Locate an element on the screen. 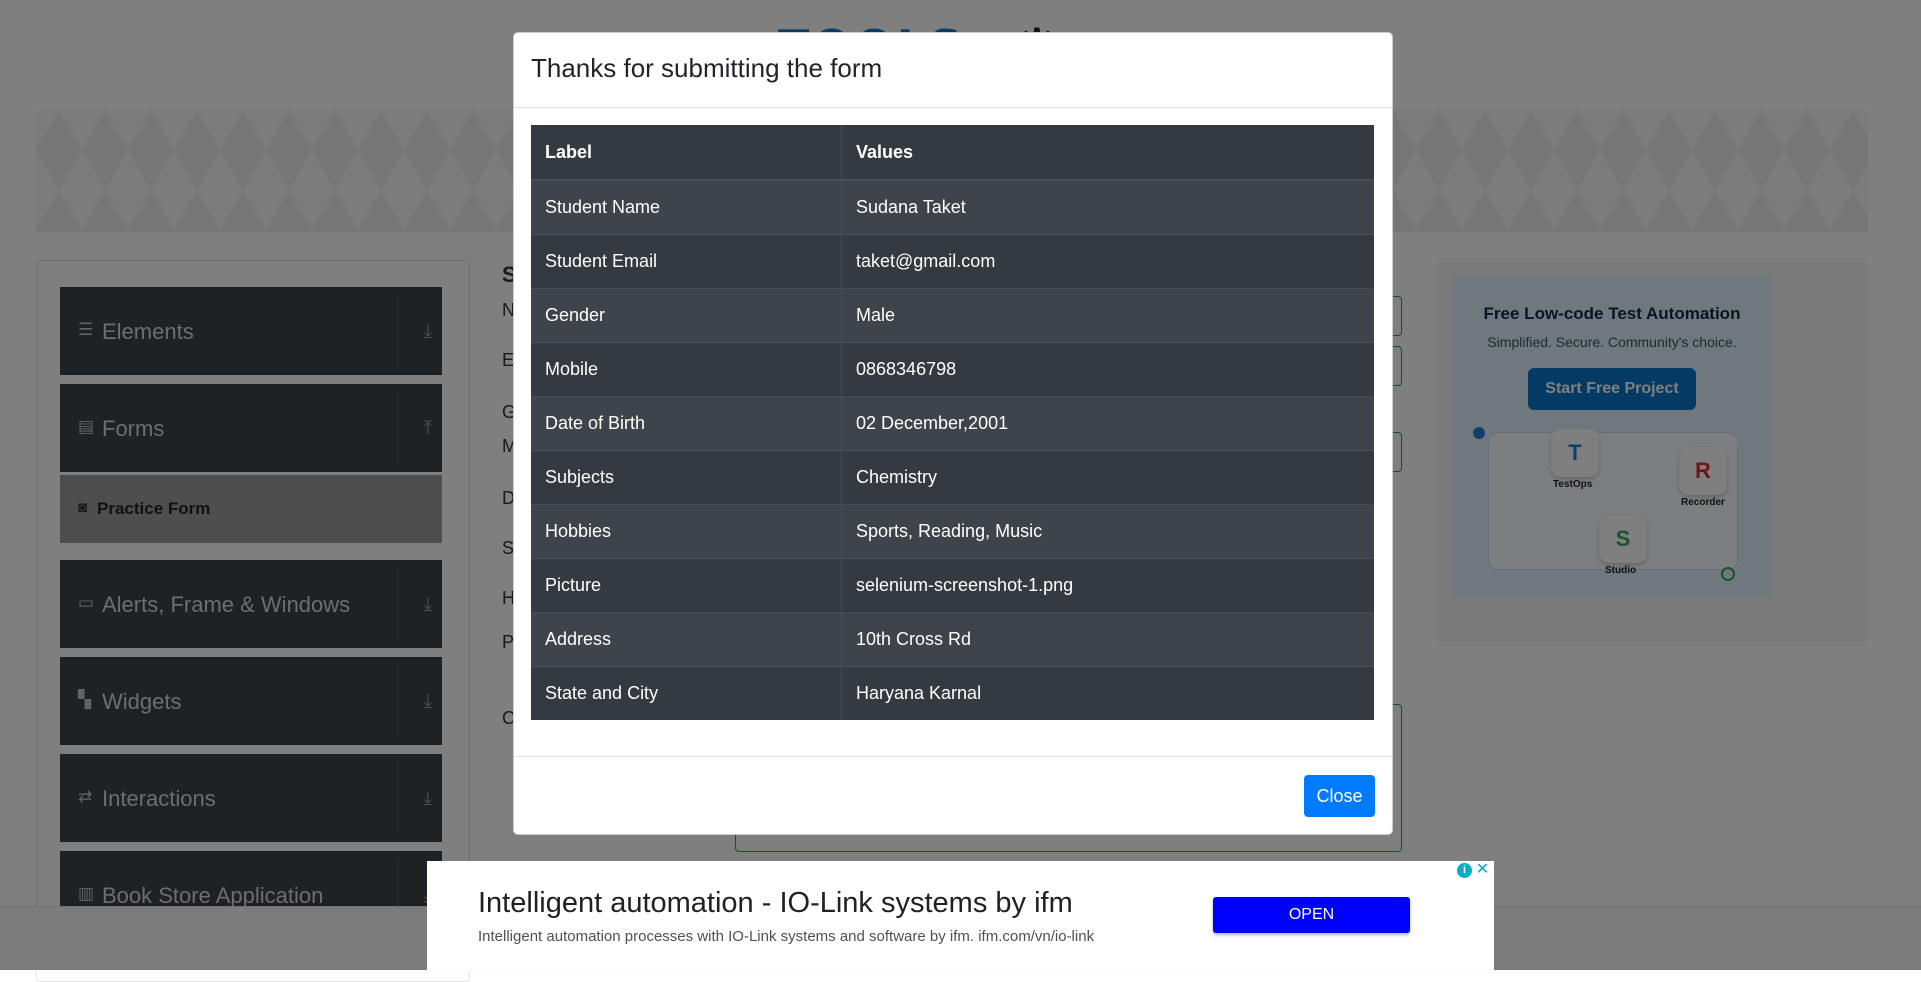  table-row: Mobile 0868346798 is located at coordinates (952, 369).